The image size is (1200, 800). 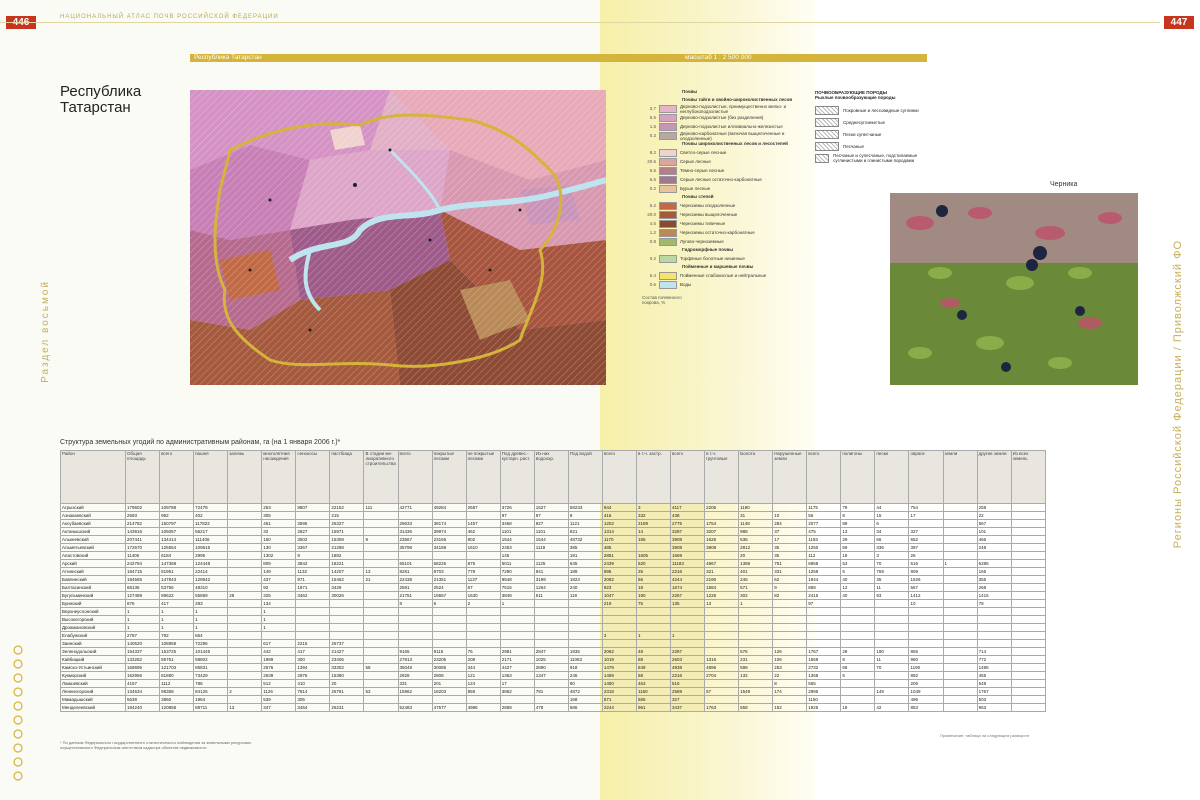 I want to click on table-cell: 32, so click(x=279, y=531).